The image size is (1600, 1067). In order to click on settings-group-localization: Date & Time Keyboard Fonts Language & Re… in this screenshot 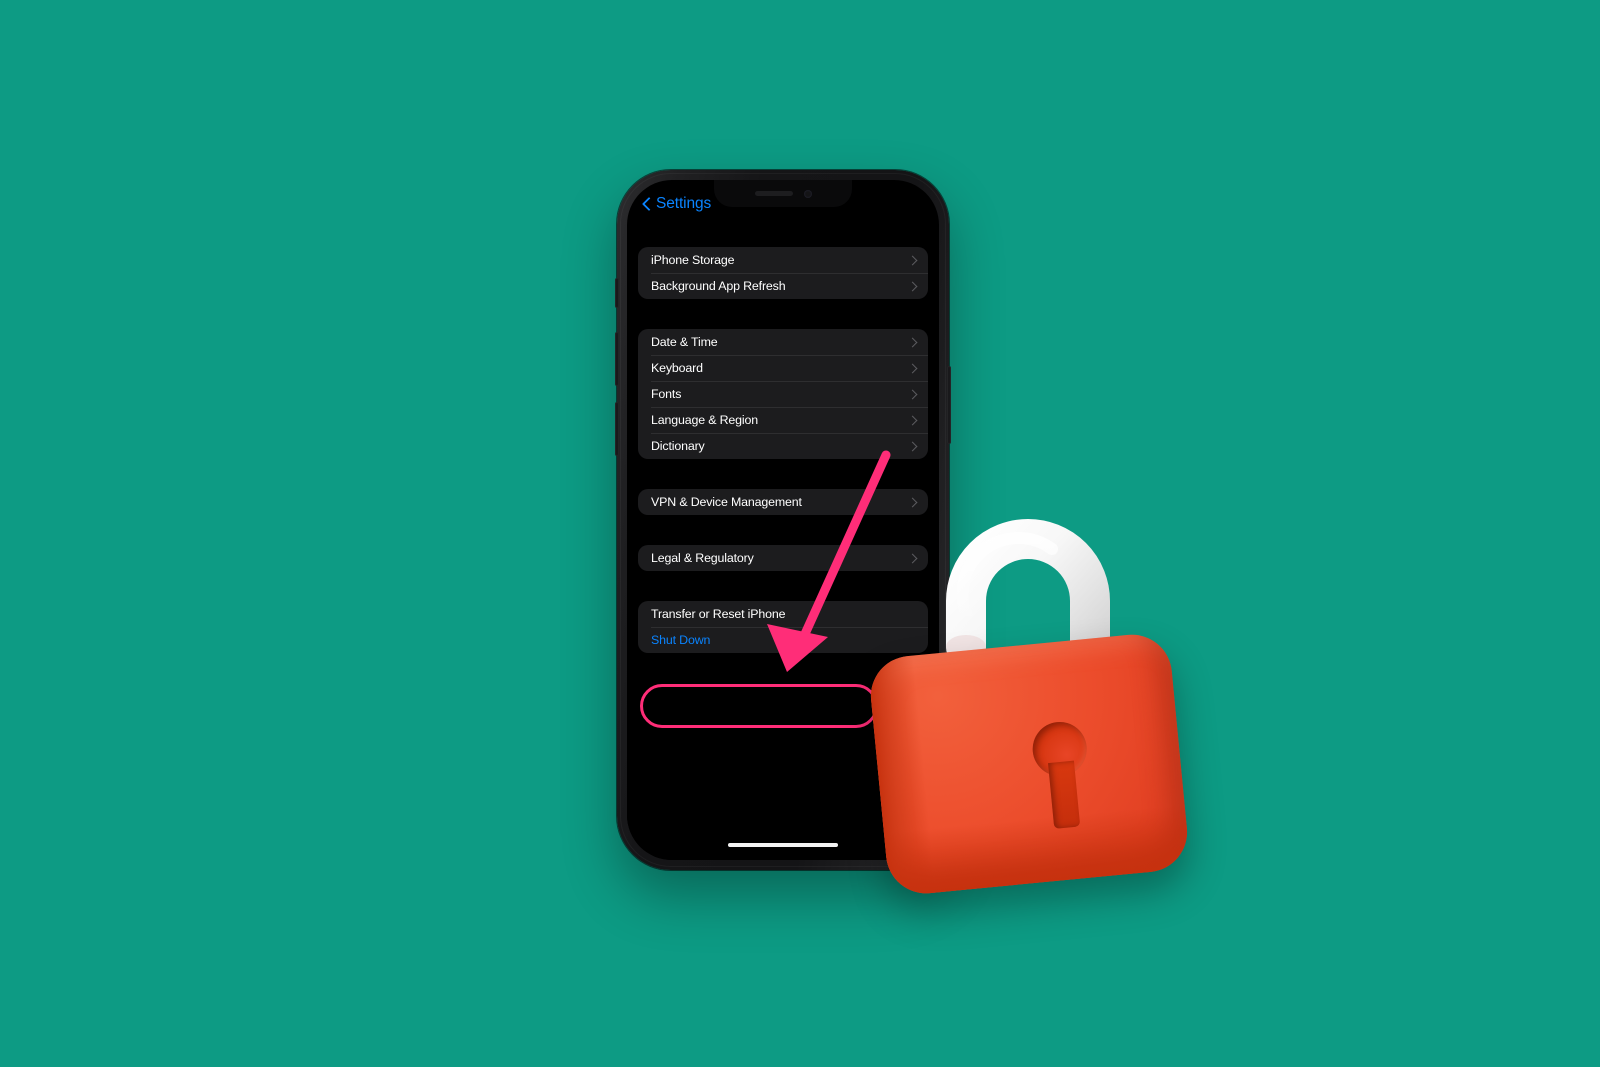, I will do `click(783, 394)`.